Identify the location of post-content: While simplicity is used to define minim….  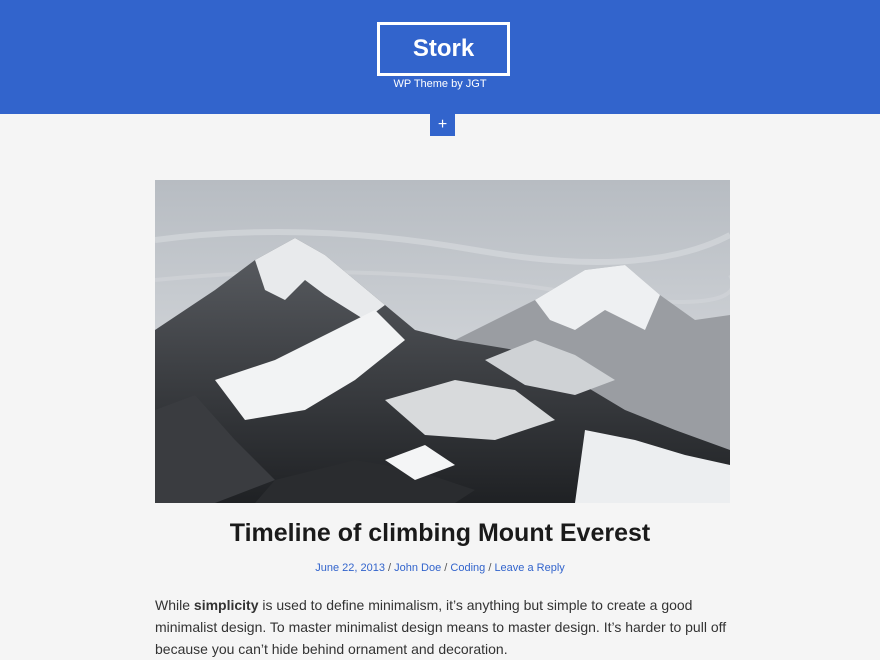
(442, 627).